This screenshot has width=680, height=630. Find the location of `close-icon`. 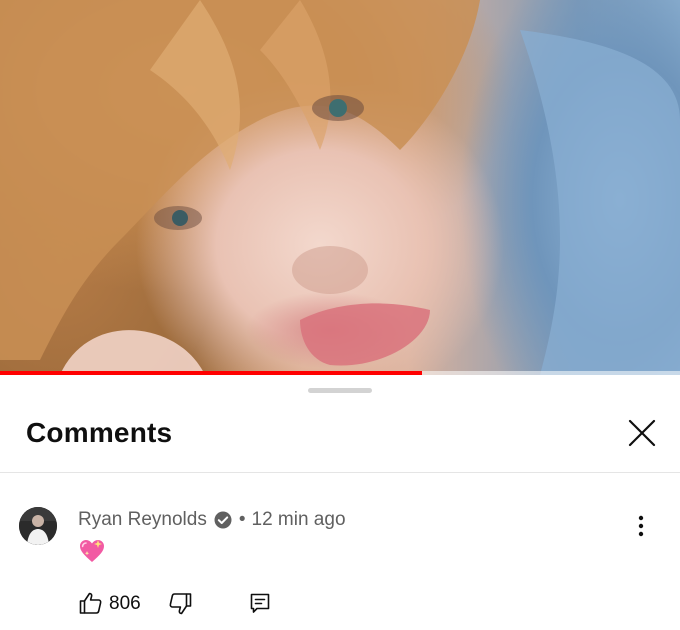

close-icon is located at coordinates (642, 433).